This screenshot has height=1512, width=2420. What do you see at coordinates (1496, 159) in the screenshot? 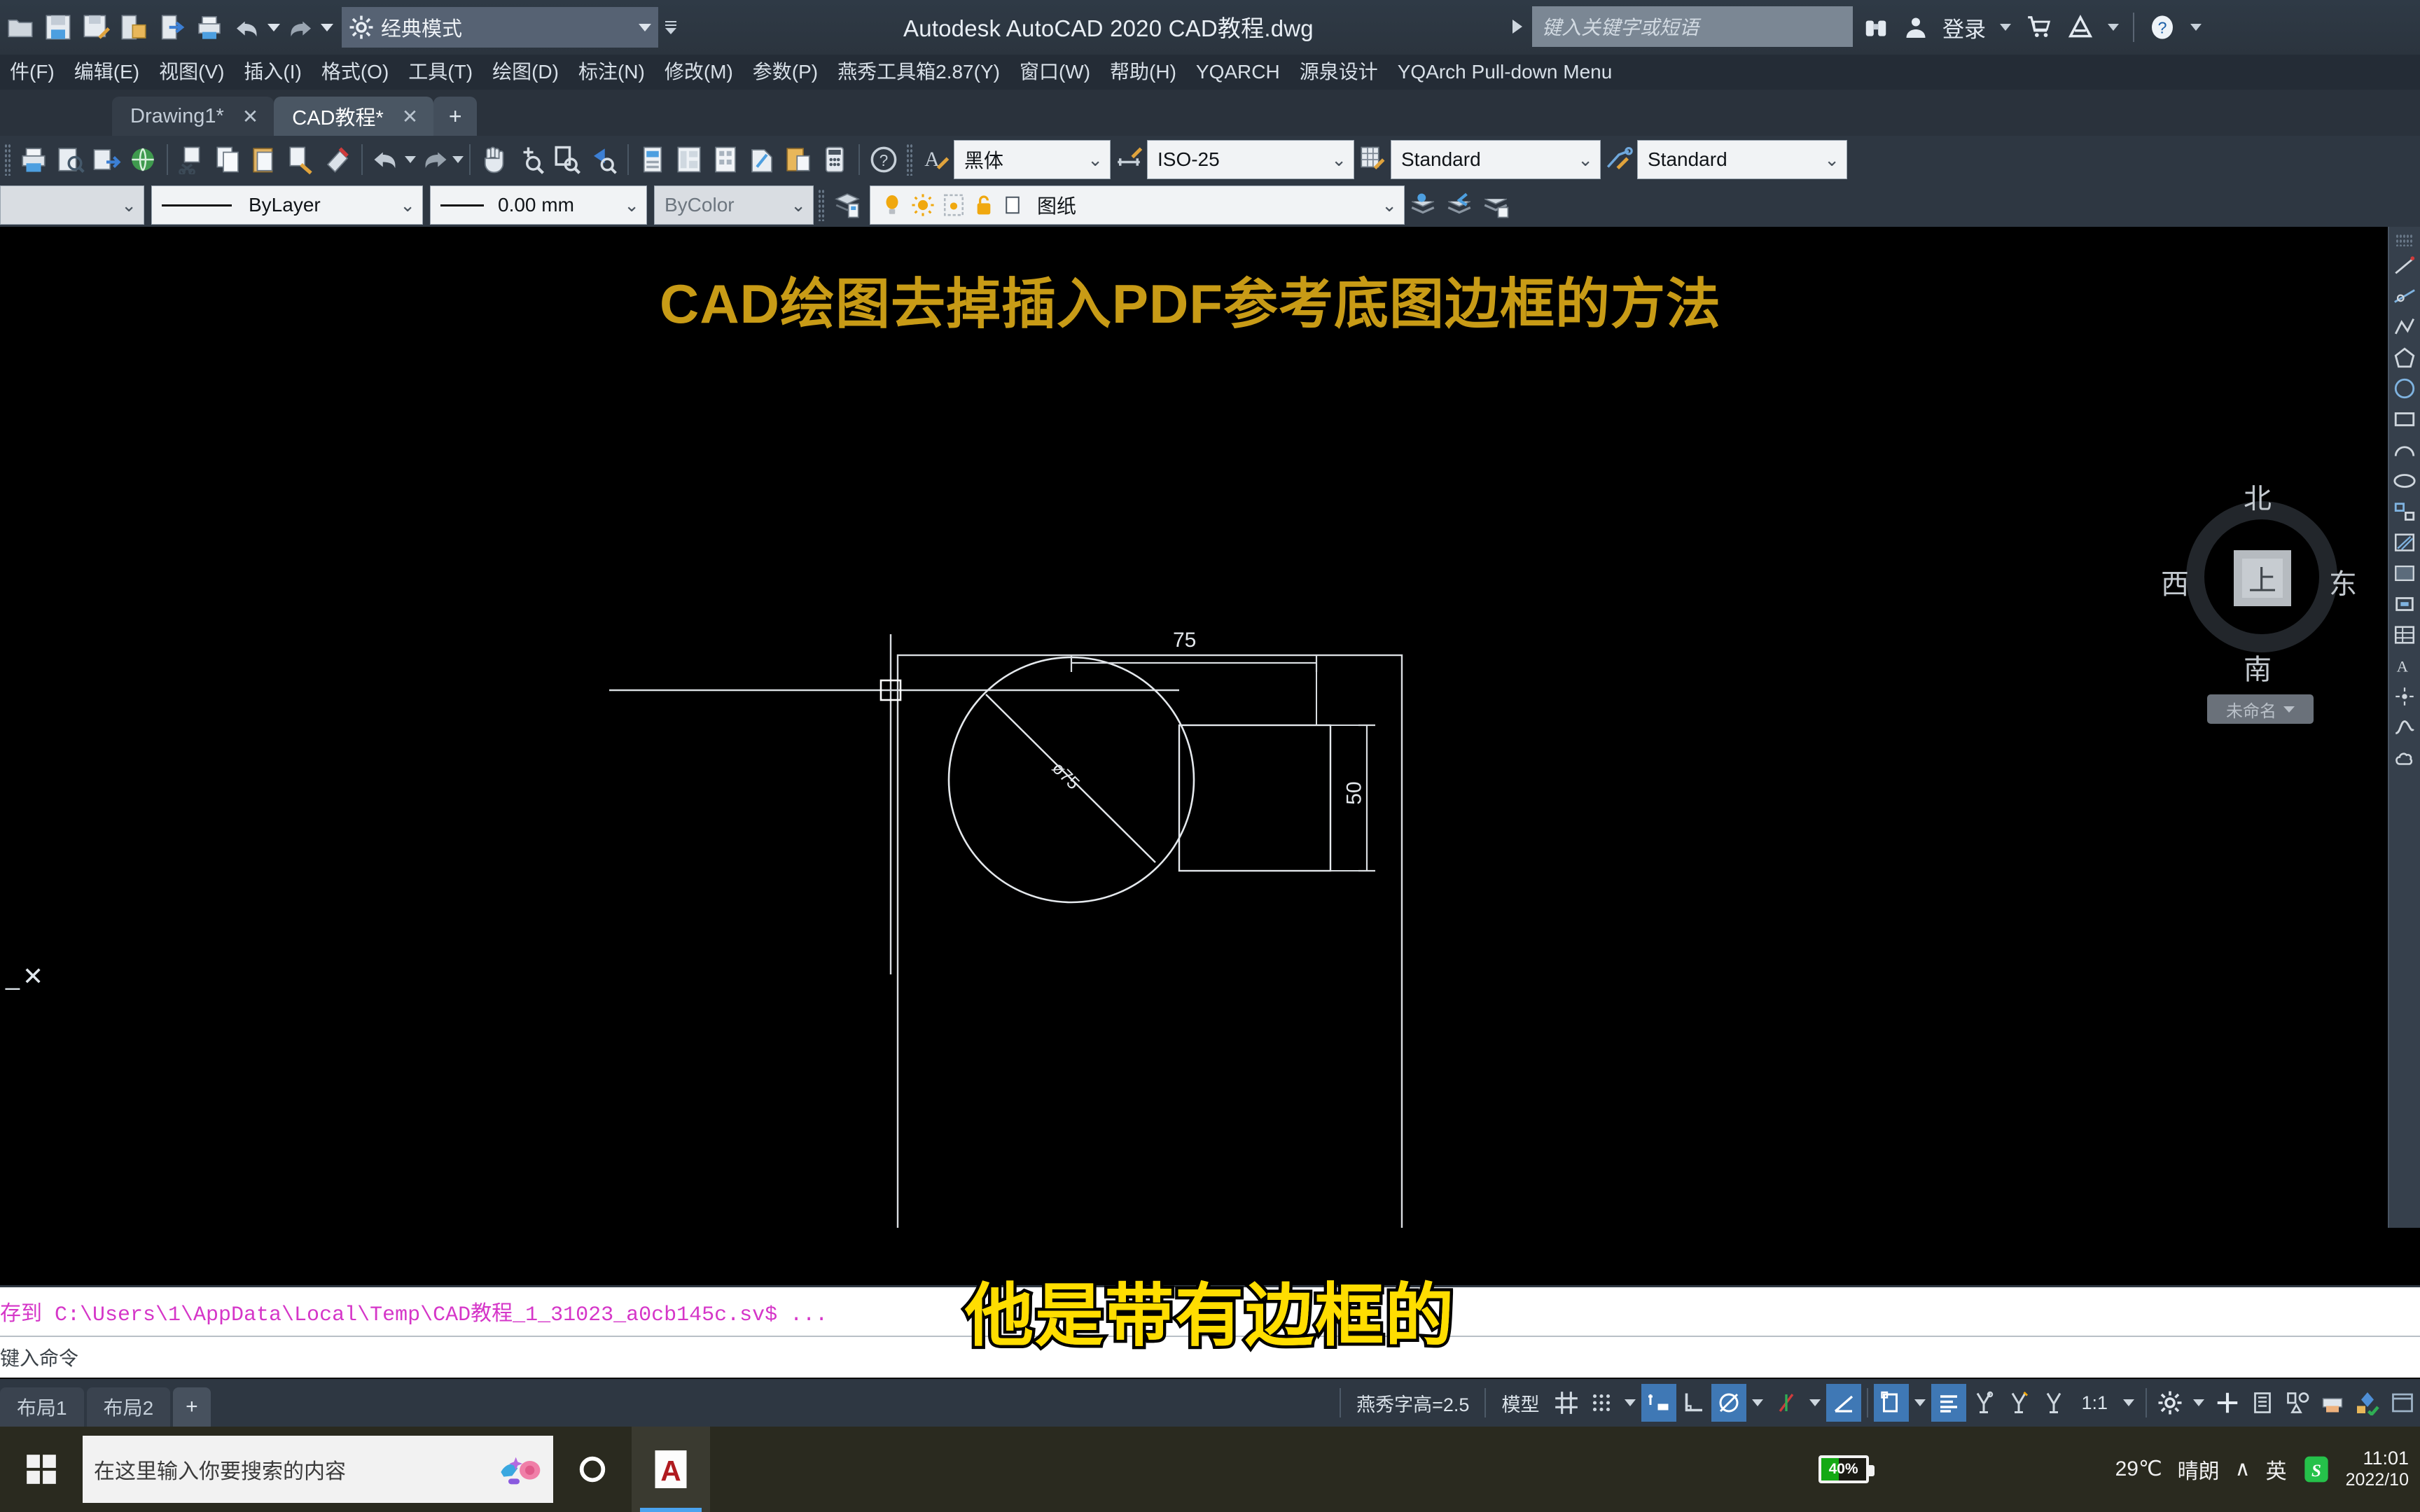
I see `table-style-dropdown: Standard ⌄` at bounding box center [1496, 159].